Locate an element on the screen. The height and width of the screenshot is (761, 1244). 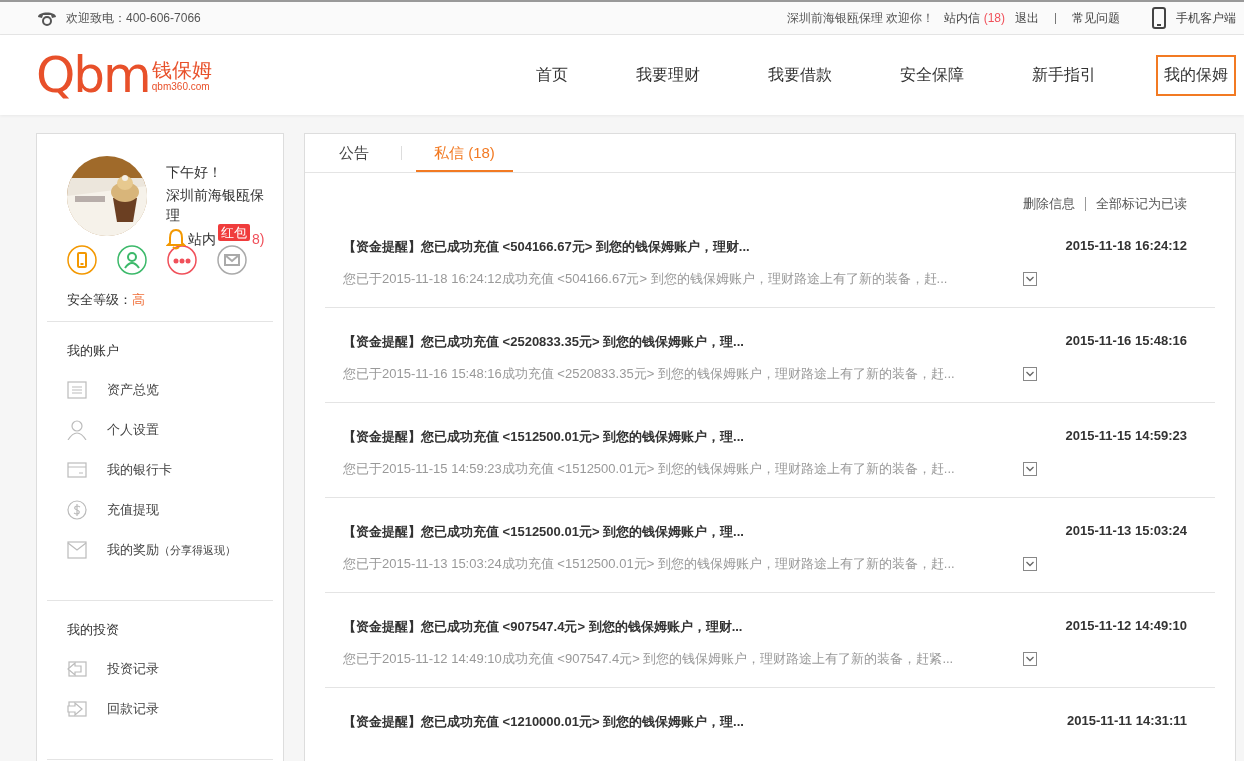
tab: 公告 is located at coordinates (354, 153).